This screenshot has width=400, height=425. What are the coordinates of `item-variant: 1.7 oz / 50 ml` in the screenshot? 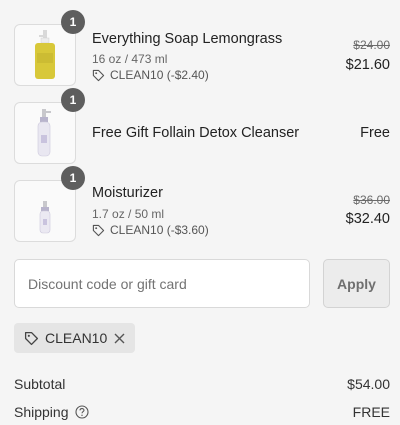 It's located at (128, 214).